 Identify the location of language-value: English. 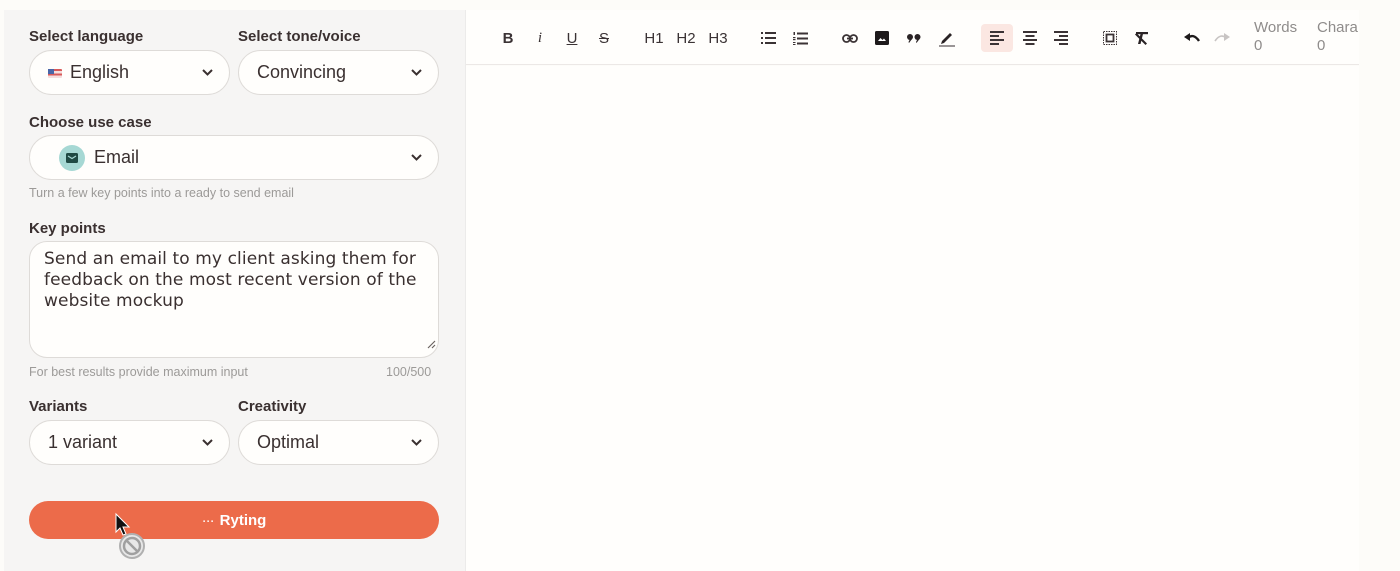
(100, 72).